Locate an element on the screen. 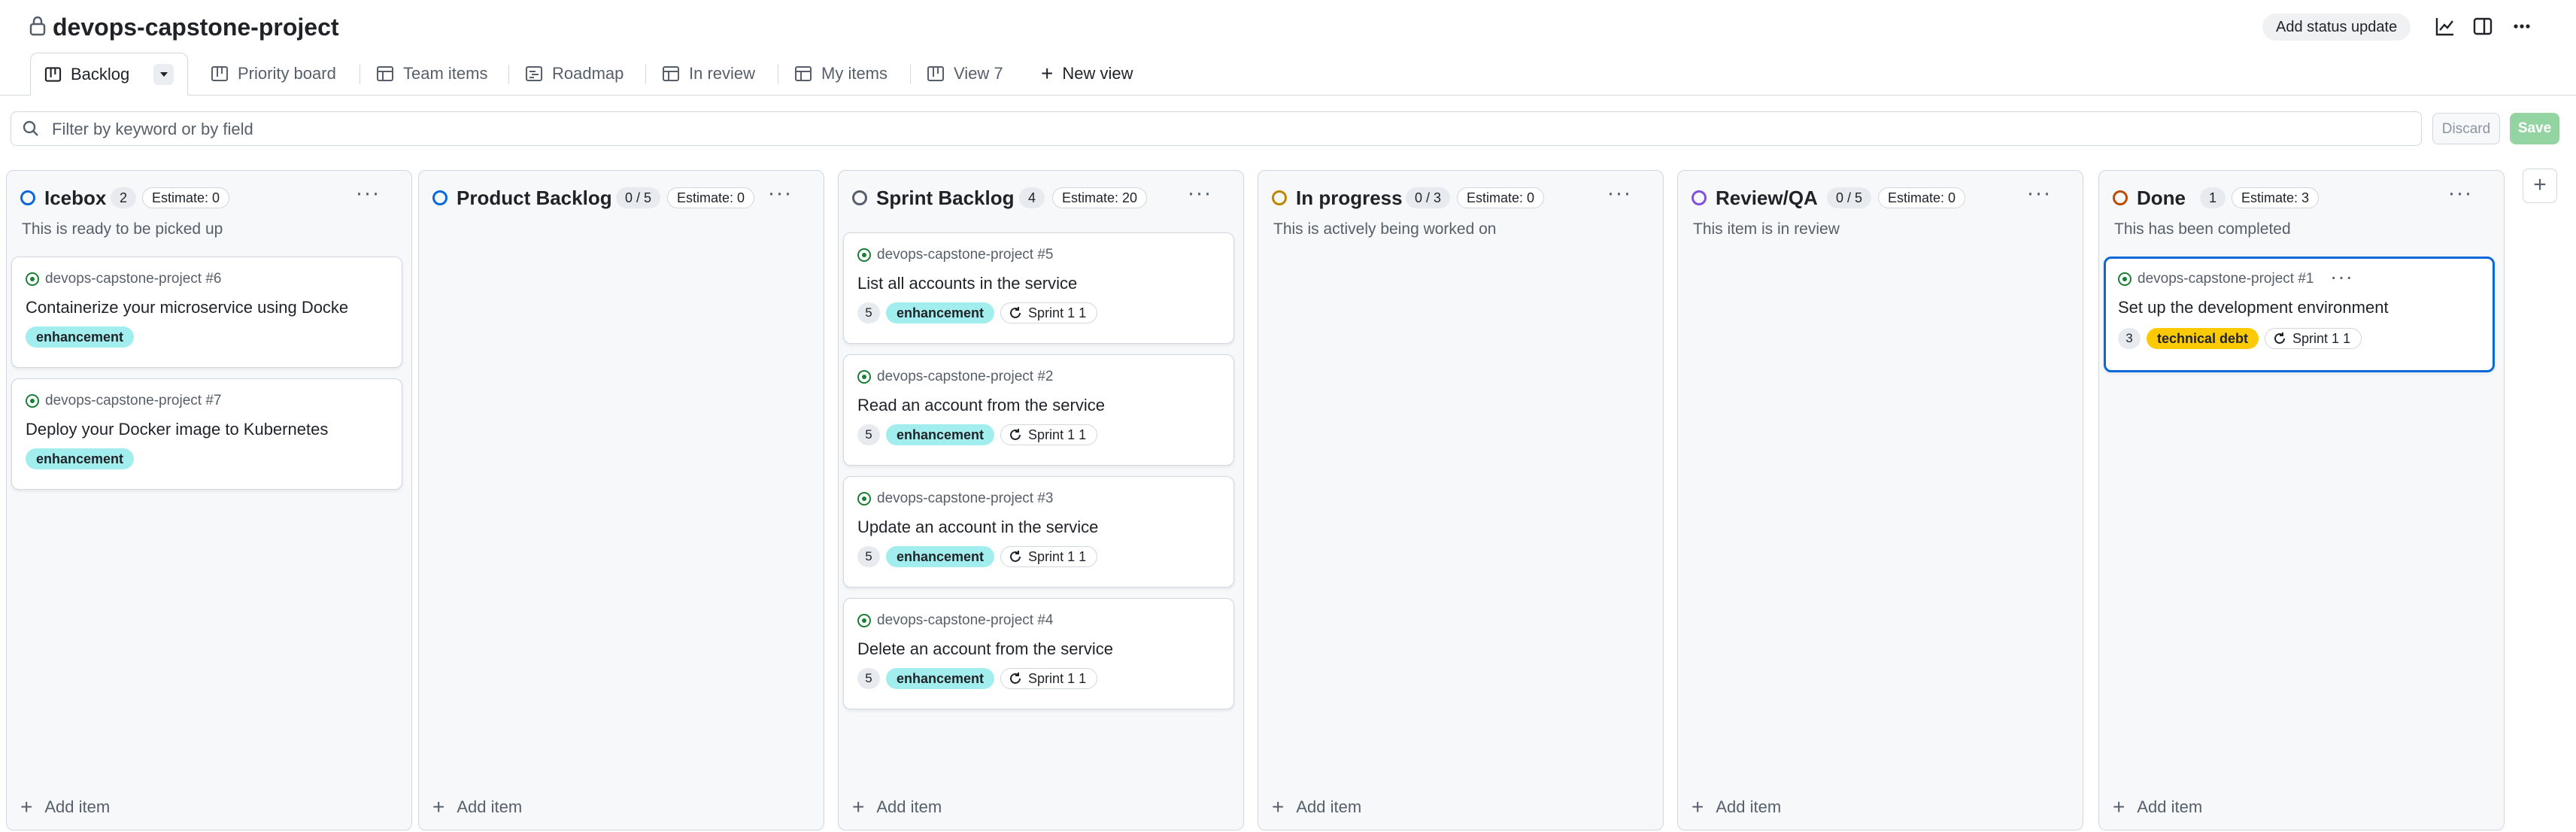 The height and width of the screenshot is (832, 2576). repo-ref: devops-capstone-project #5 is located at coordinates (965, 255).